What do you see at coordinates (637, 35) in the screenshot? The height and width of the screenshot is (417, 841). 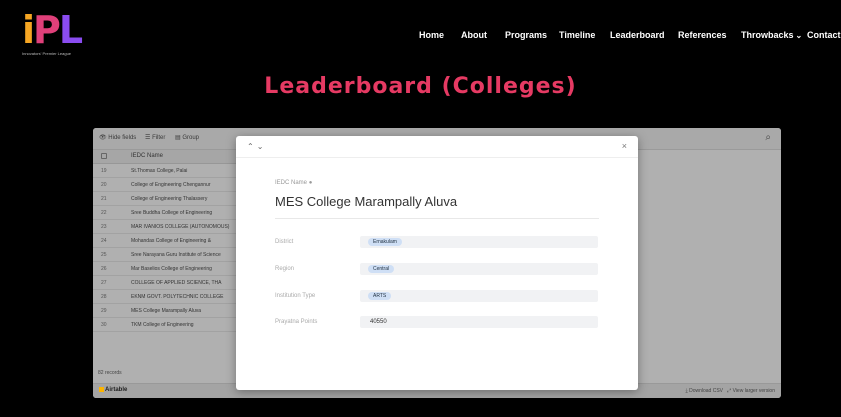 I see `nav-leaderboard: Leaderboard` at bounding box center [637, 35].